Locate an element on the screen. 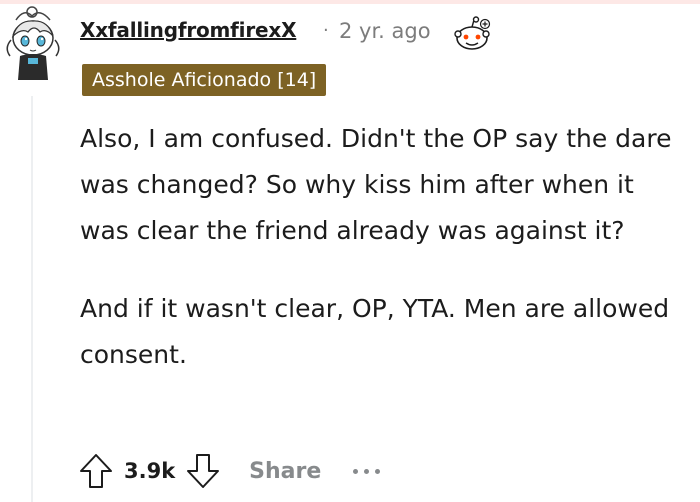 The width and height of the screenshot is (700, 502). top-divider is located at coordinates (350, 2).